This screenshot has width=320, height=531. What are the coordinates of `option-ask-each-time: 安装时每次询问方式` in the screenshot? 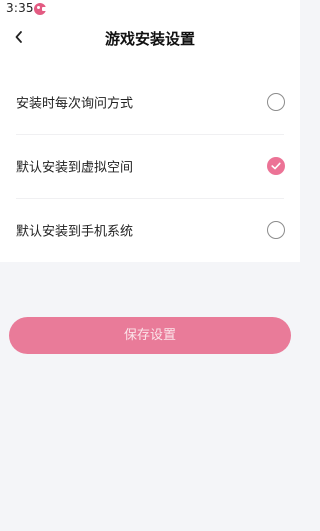 It's located at (150, 102).